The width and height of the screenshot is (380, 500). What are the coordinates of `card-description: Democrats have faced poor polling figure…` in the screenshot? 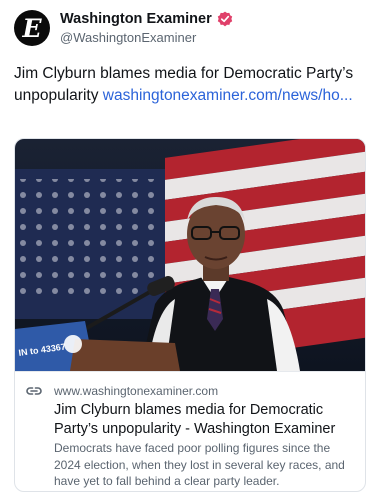 It's located at (199, 464).